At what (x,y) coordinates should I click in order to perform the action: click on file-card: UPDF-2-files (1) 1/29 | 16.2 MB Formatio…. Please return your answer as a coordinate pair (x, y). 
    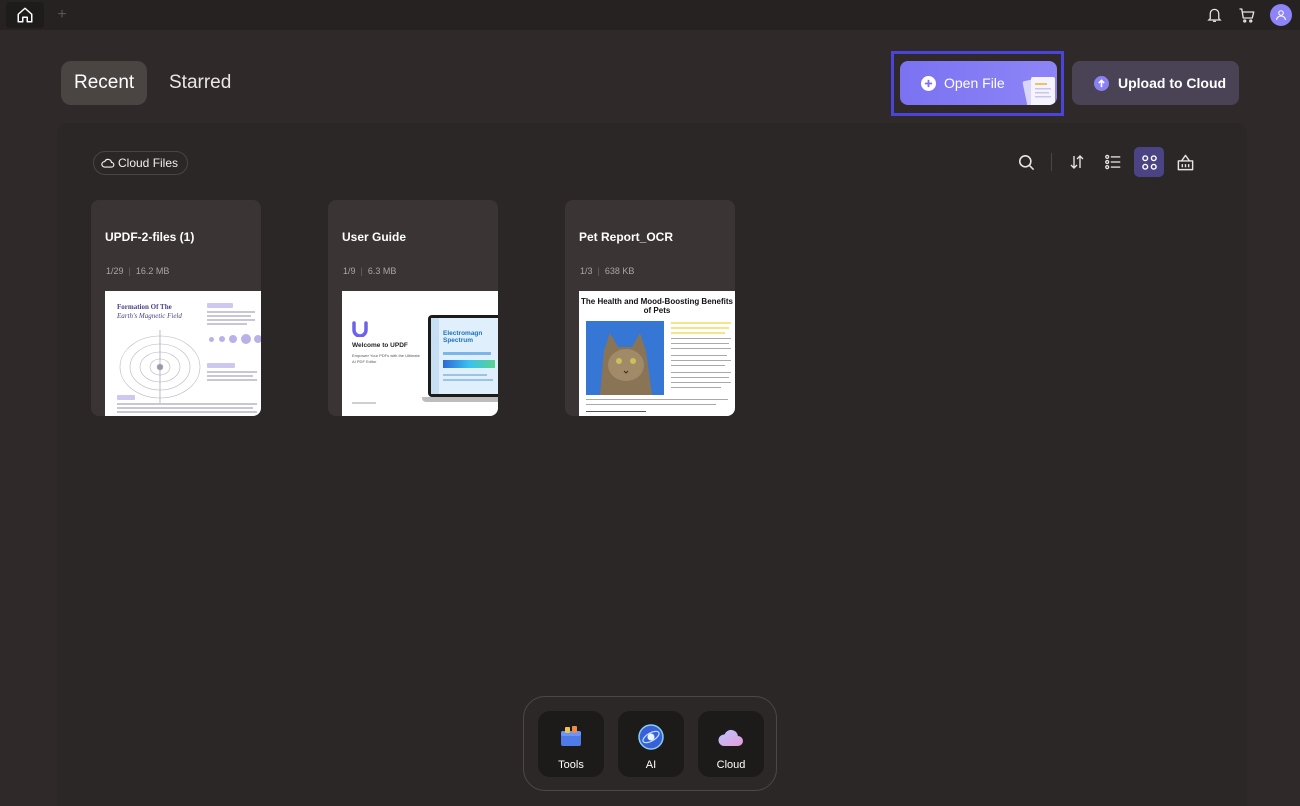
    Looking at the image, I should click on (176, 308).